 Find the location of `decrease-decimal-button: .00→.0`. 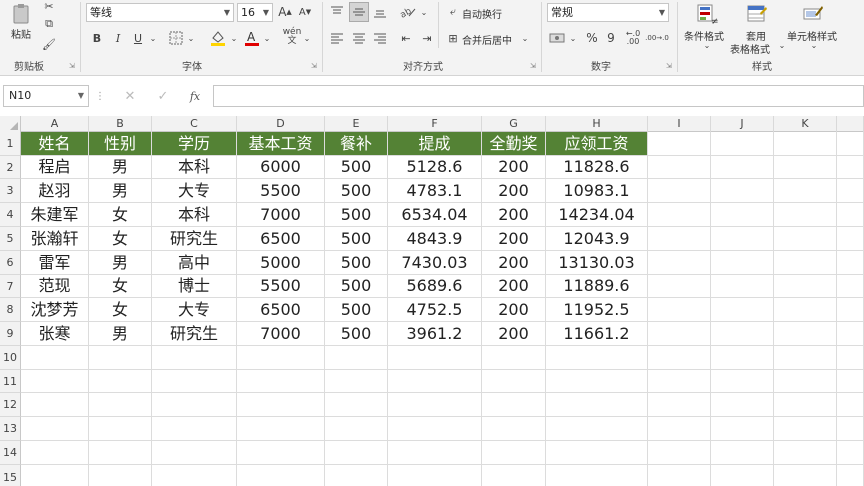

decrease-decimal-button: .00→.0 is located at coordinates (657, 38).